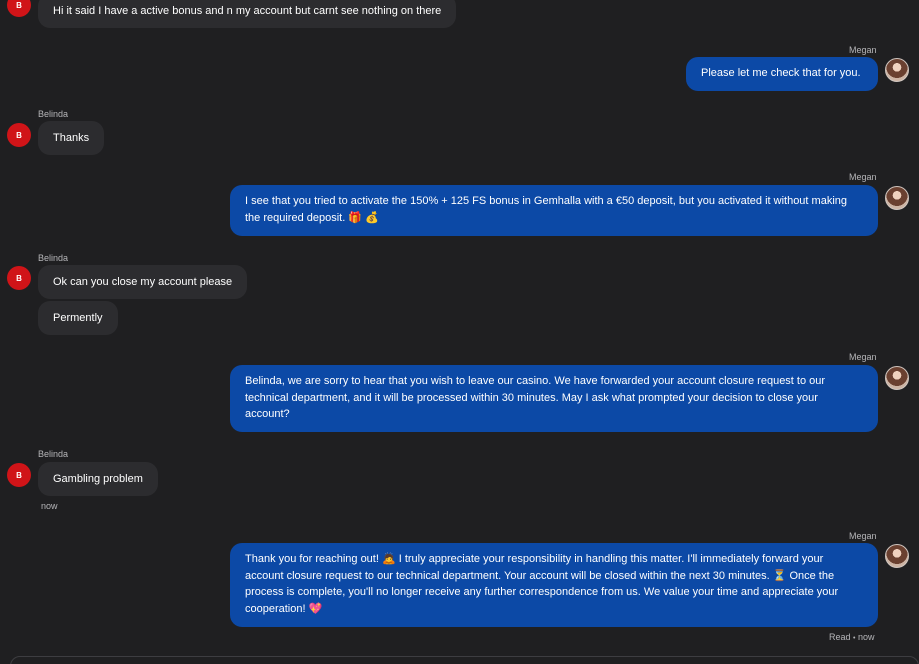  What do you see at coordinates (98, 479) in the screenshot?
I see `customer-message-bubble: Gambling problem` at bounding box center [98, 479].